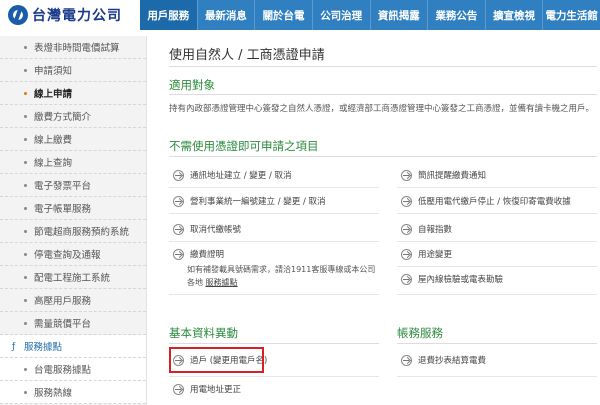 The height and width of the screenshot is (405, 600). What do you see at coordinates (207, 255) in the screenshot?
I see `link-label: 繳費證明` at bounding box center [207, 255].